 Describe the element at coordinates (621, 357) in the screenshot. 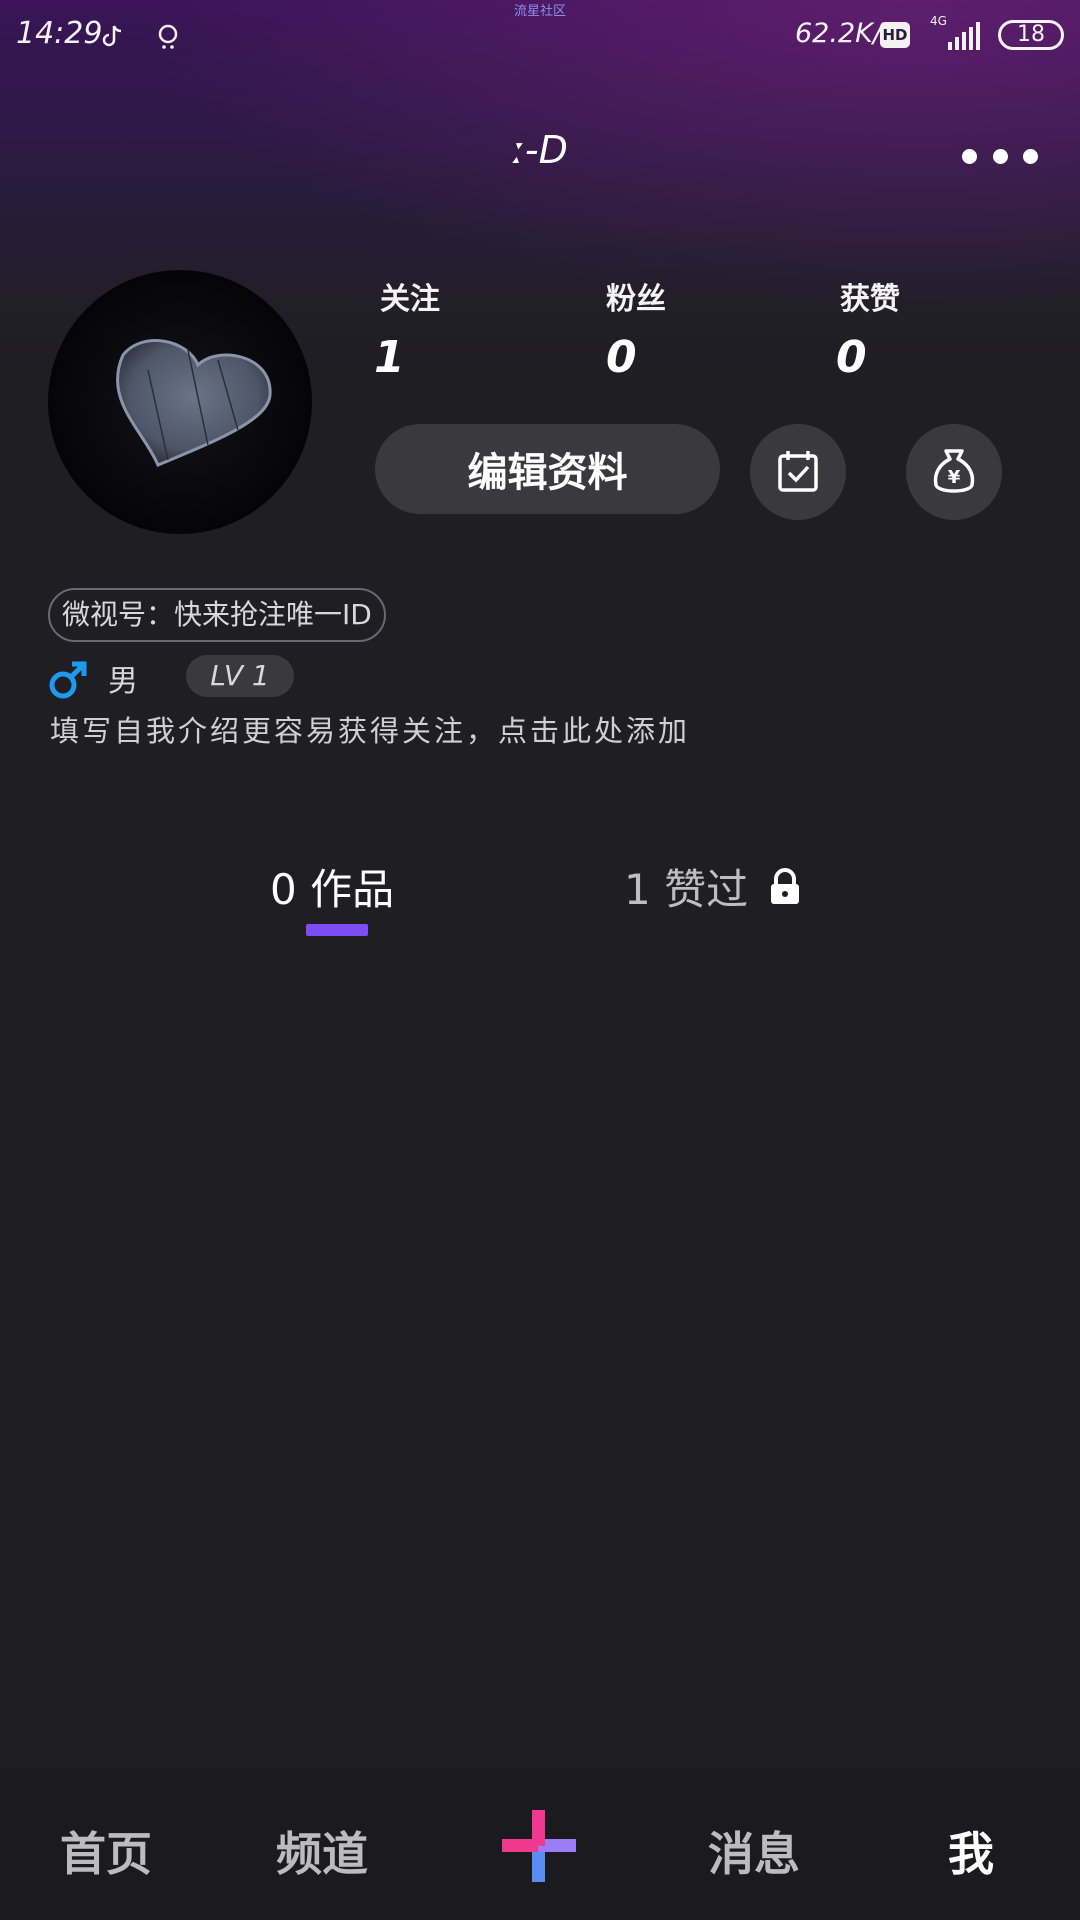

I see `stat-fans-value: 0` at that location.